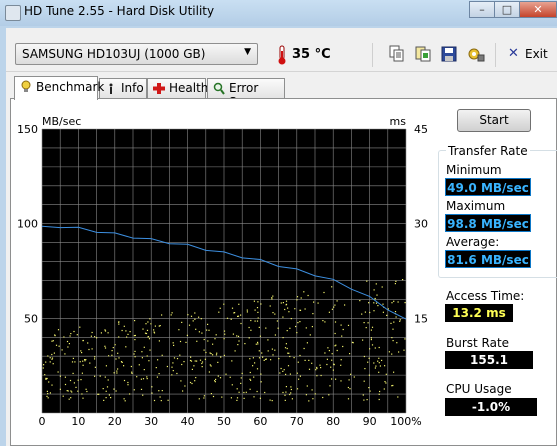 This screenshot has width=557, height=446. I want to click on temperature-readout: 35 °C, so click(311, 54).